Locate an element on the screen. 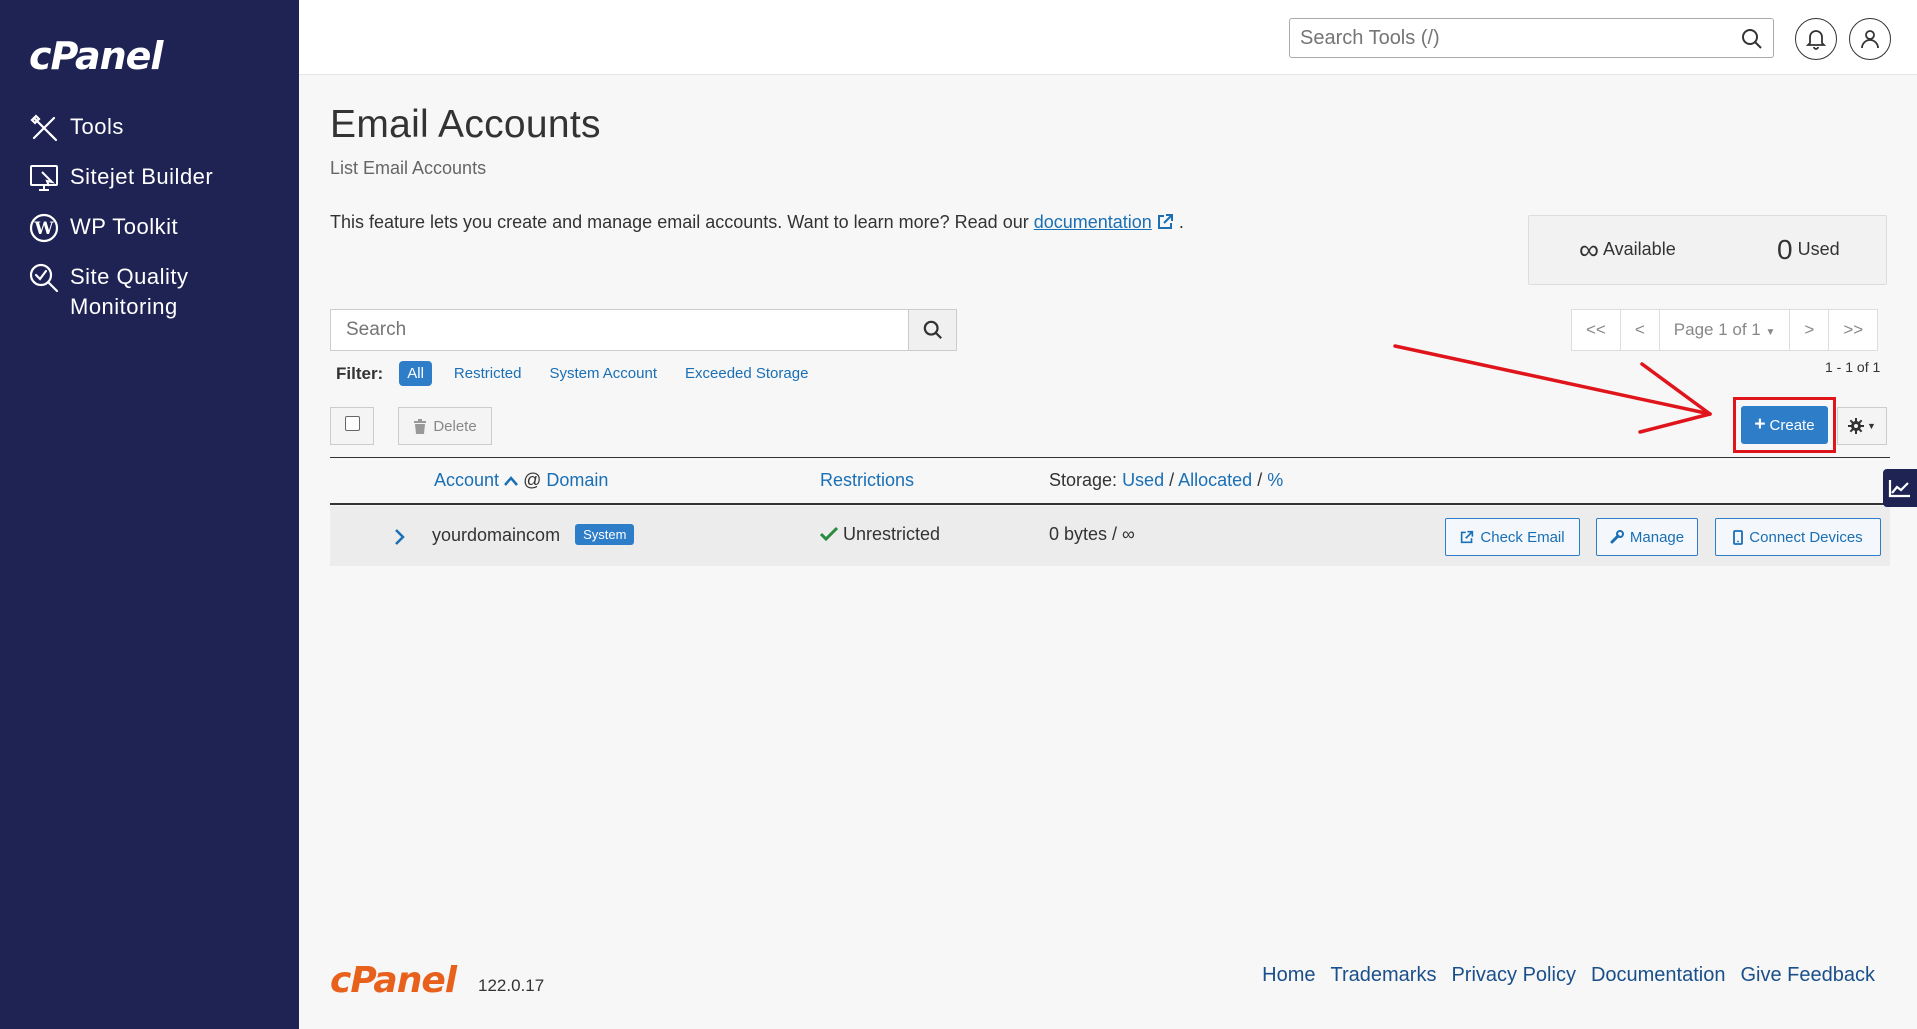  create-button: + Create is located at coordinates (1784, 425).